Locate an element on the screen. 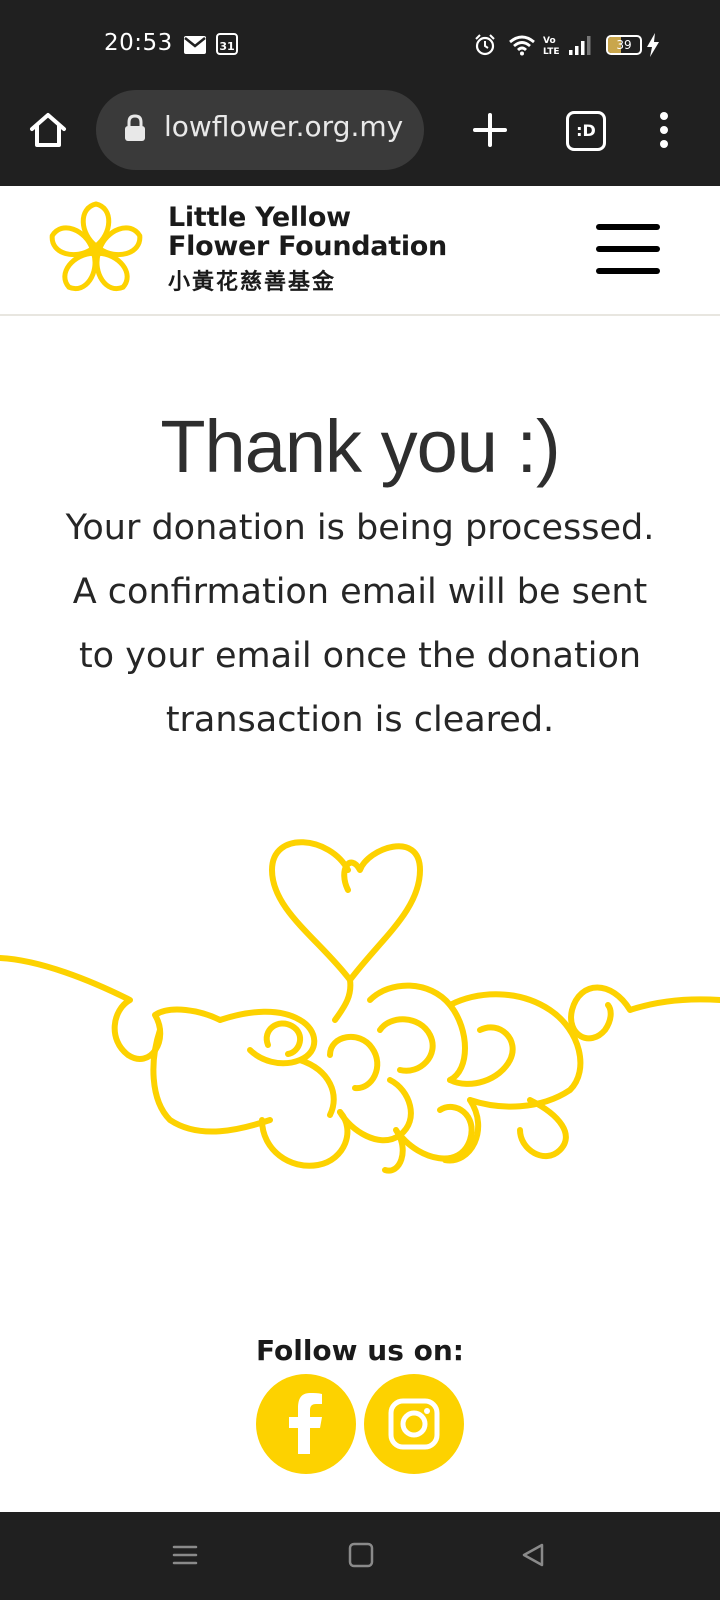  instagram-icon is located at coordinates (414, 1424).